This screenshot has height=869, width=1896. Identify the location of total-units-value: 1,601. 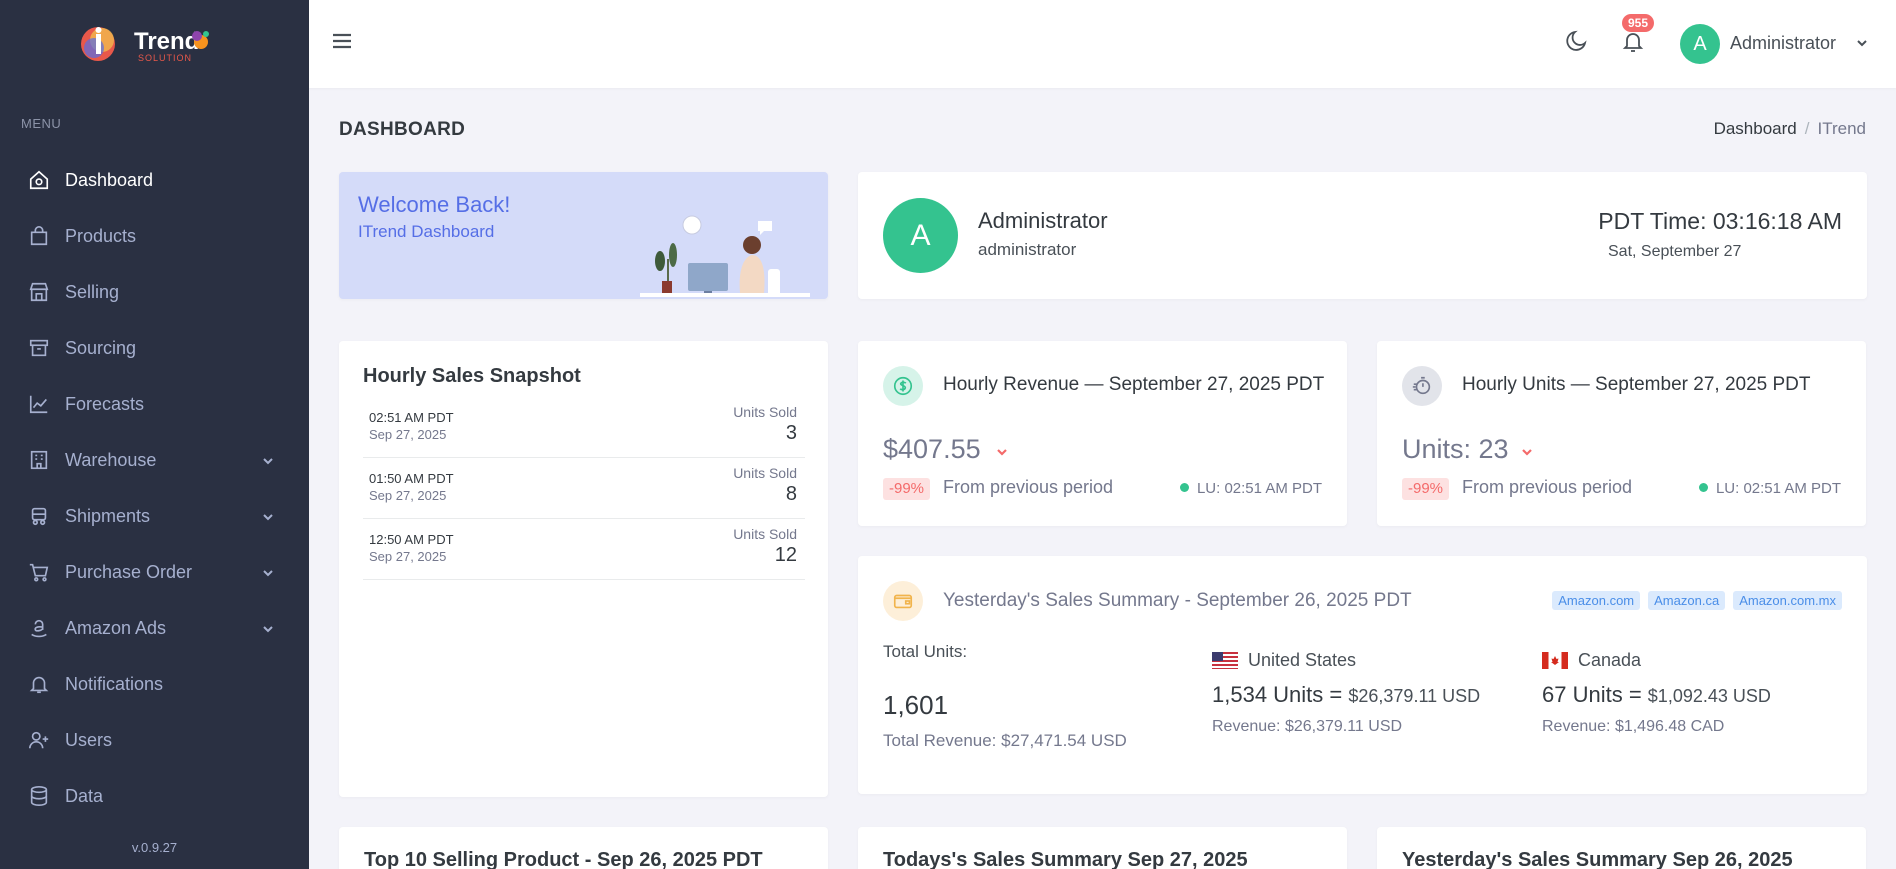
(916, 705).